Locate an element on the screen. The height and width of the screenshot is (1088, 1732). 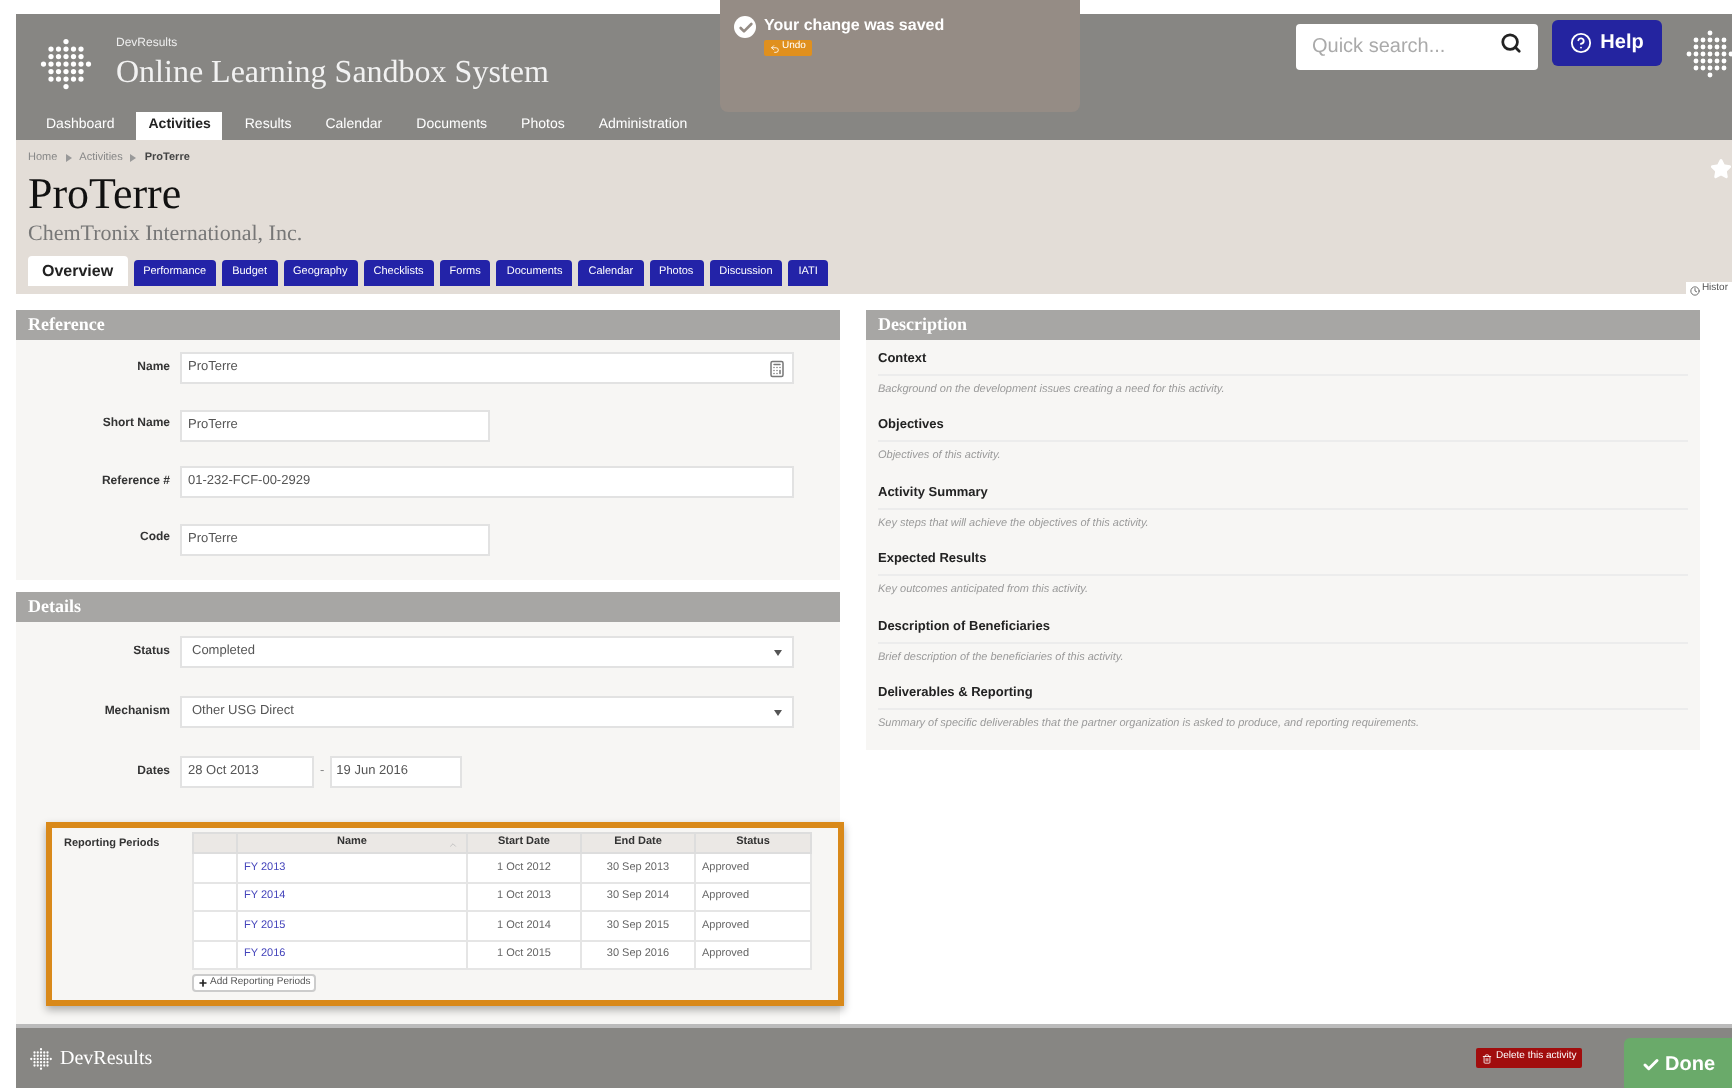
clock-icon is located at coordinates (1694, 290).